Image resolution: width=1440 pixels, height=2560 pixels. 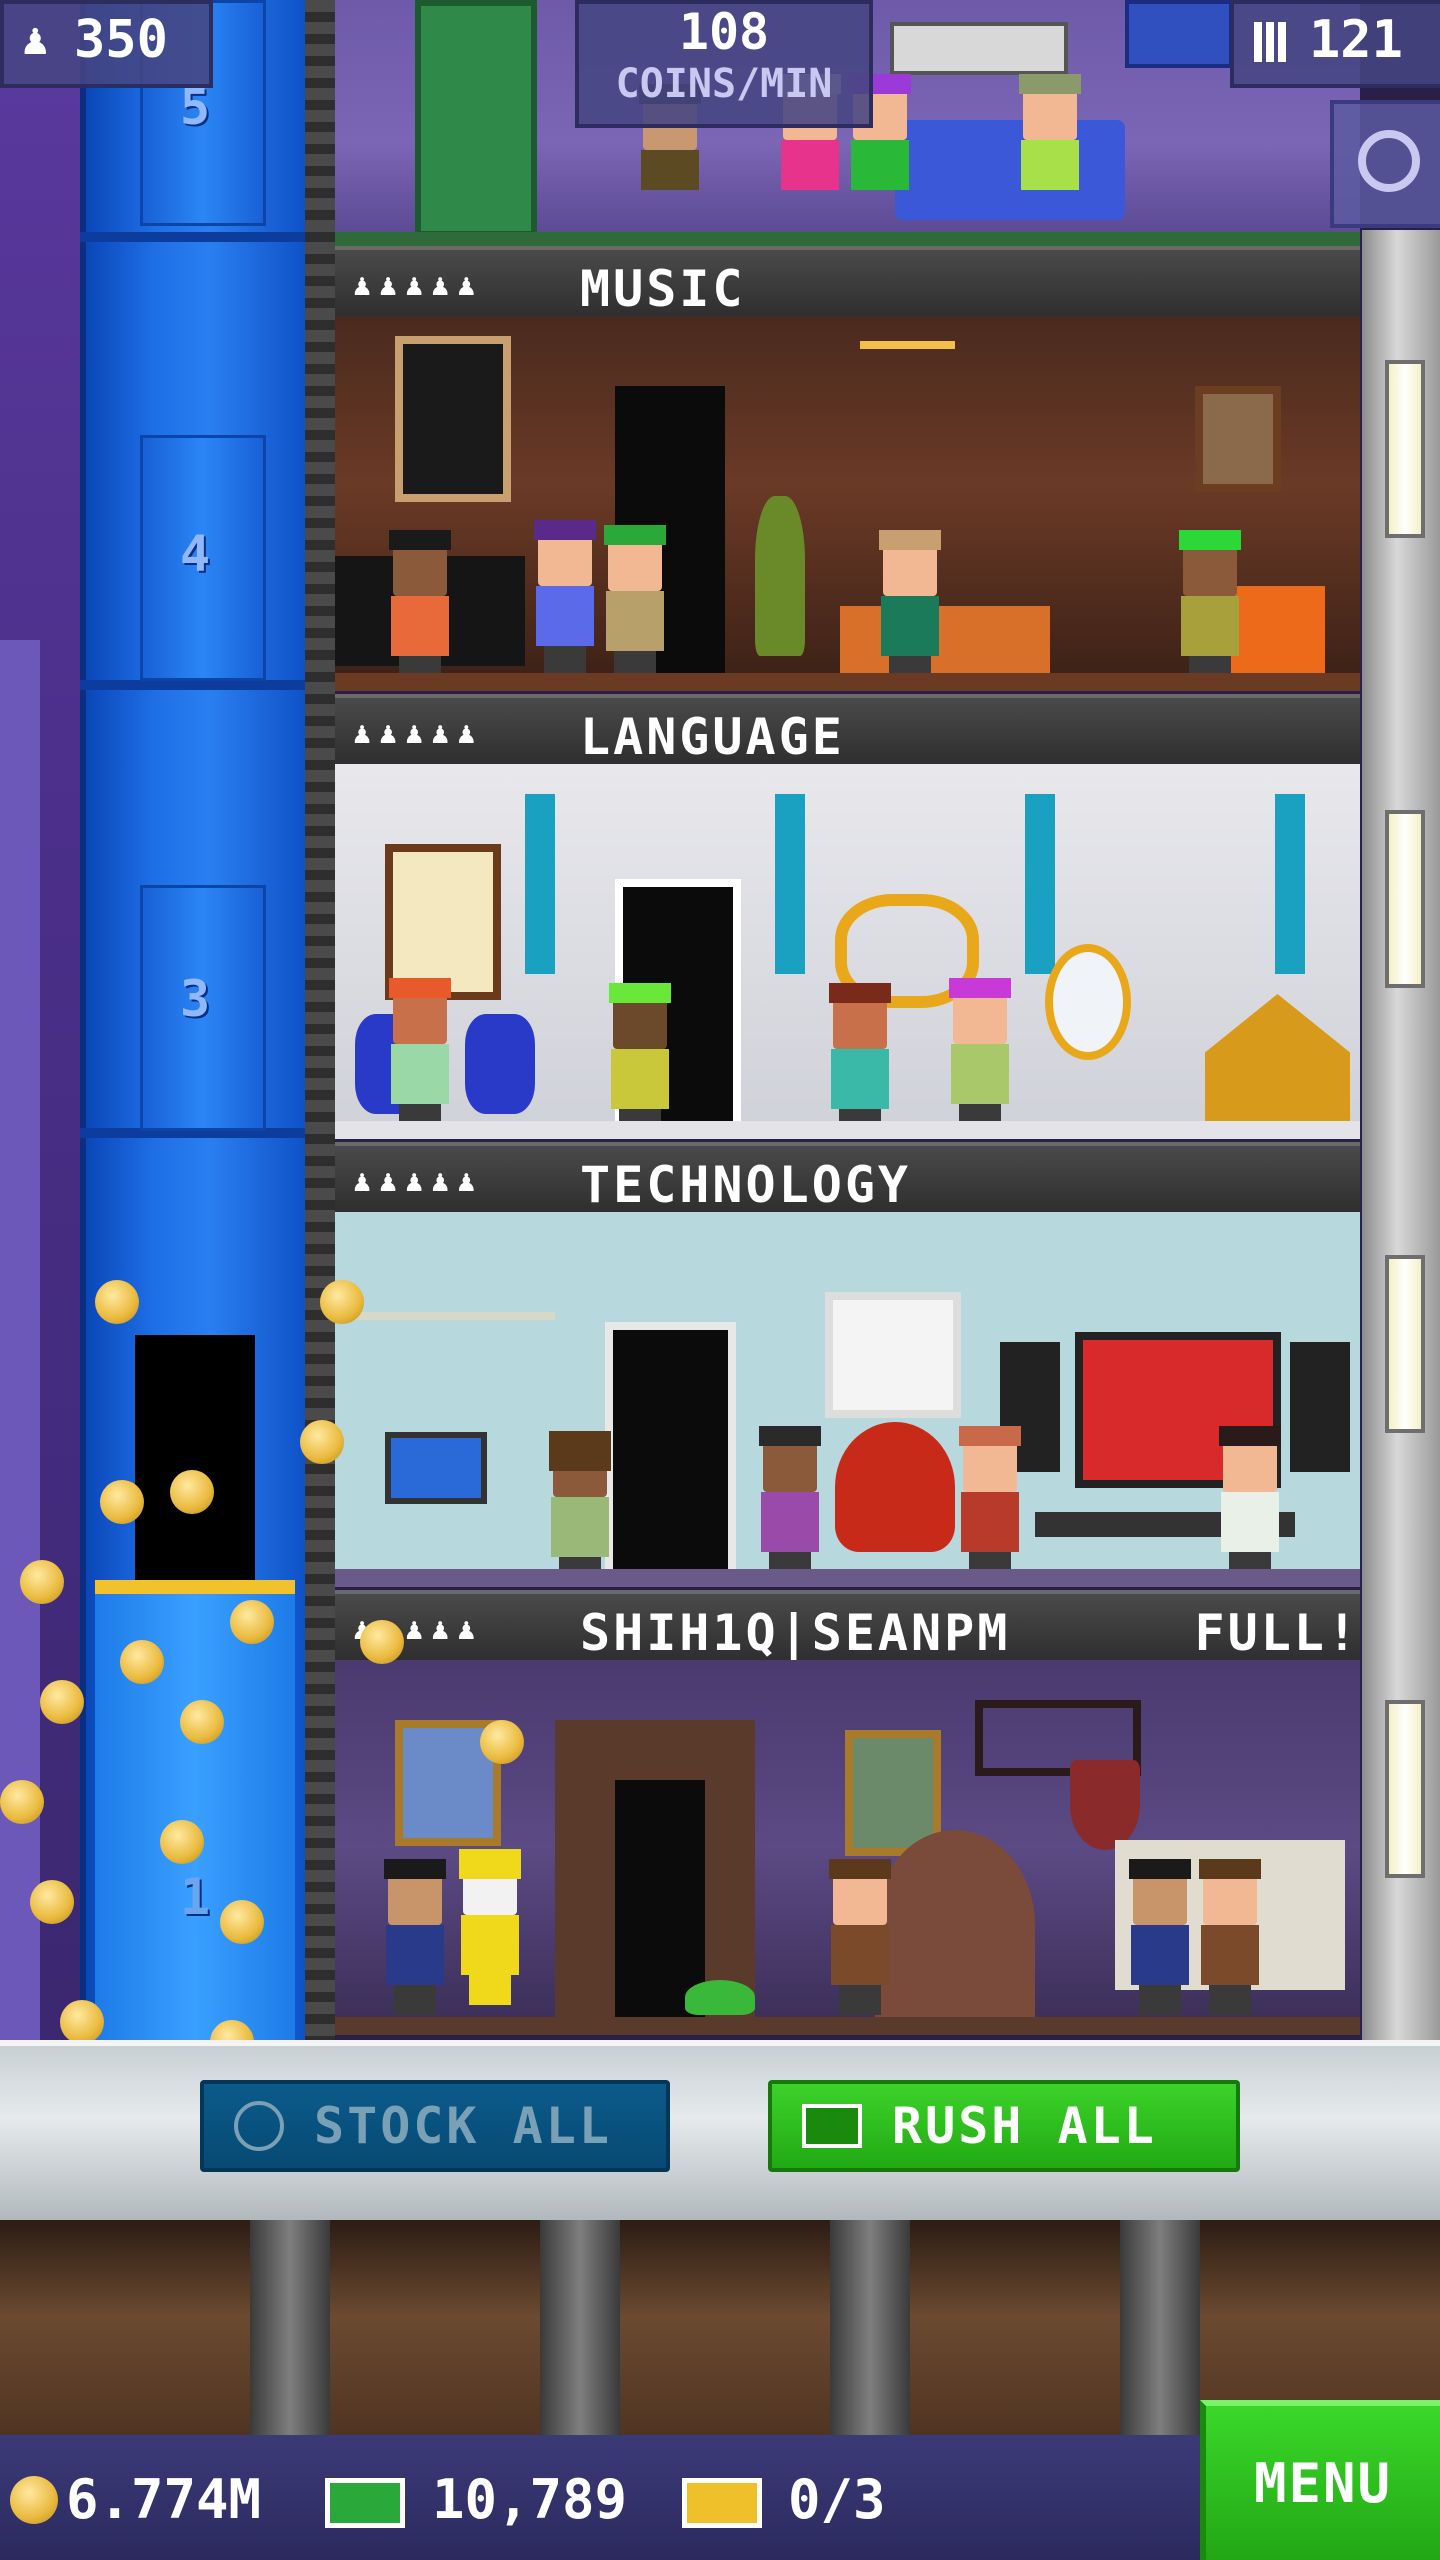 What do you see at coordinates (195, 999) in the screenshot?
I see `elevator-floor-number: 3` at bounding box center [195, 999].